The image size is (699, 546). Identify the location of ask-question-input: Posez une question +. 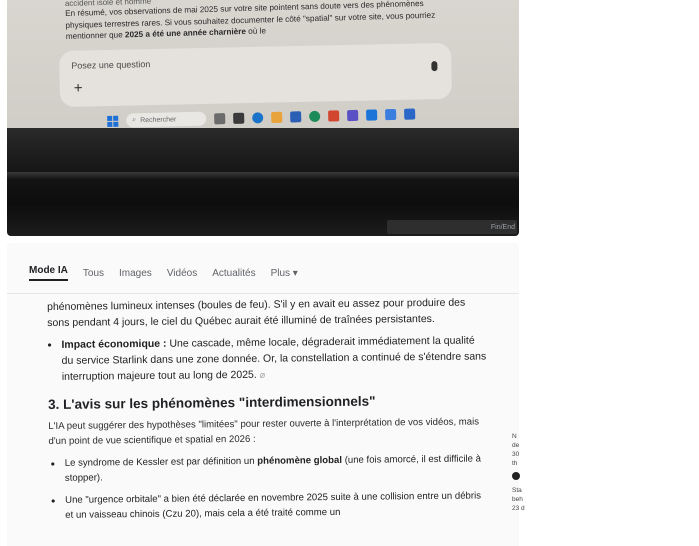
(256, 74).